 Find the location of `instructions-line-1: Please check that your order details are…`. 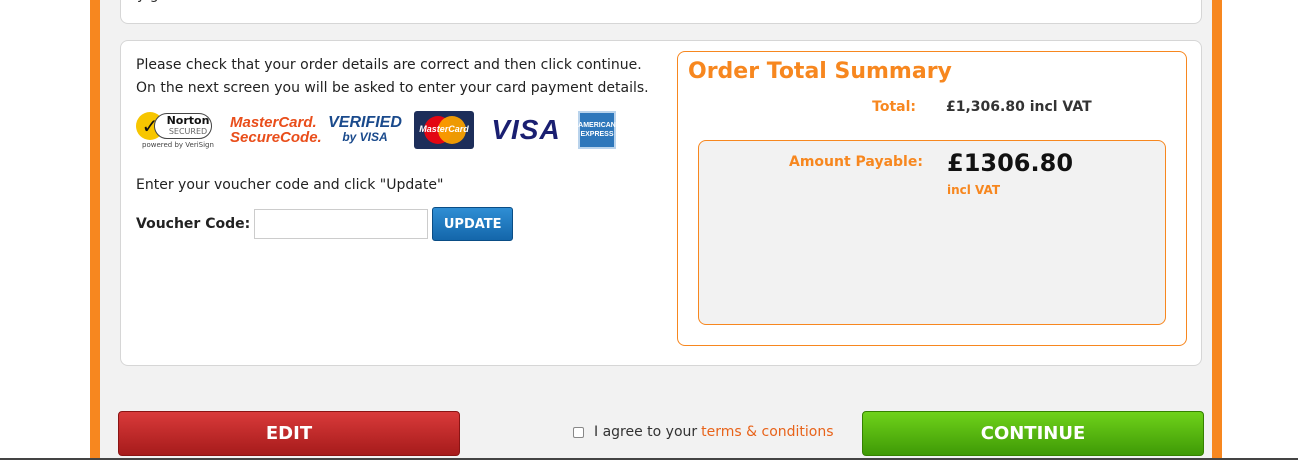

instructions-line-1: Please check that your order details are… is located at coordinates (389, 65).